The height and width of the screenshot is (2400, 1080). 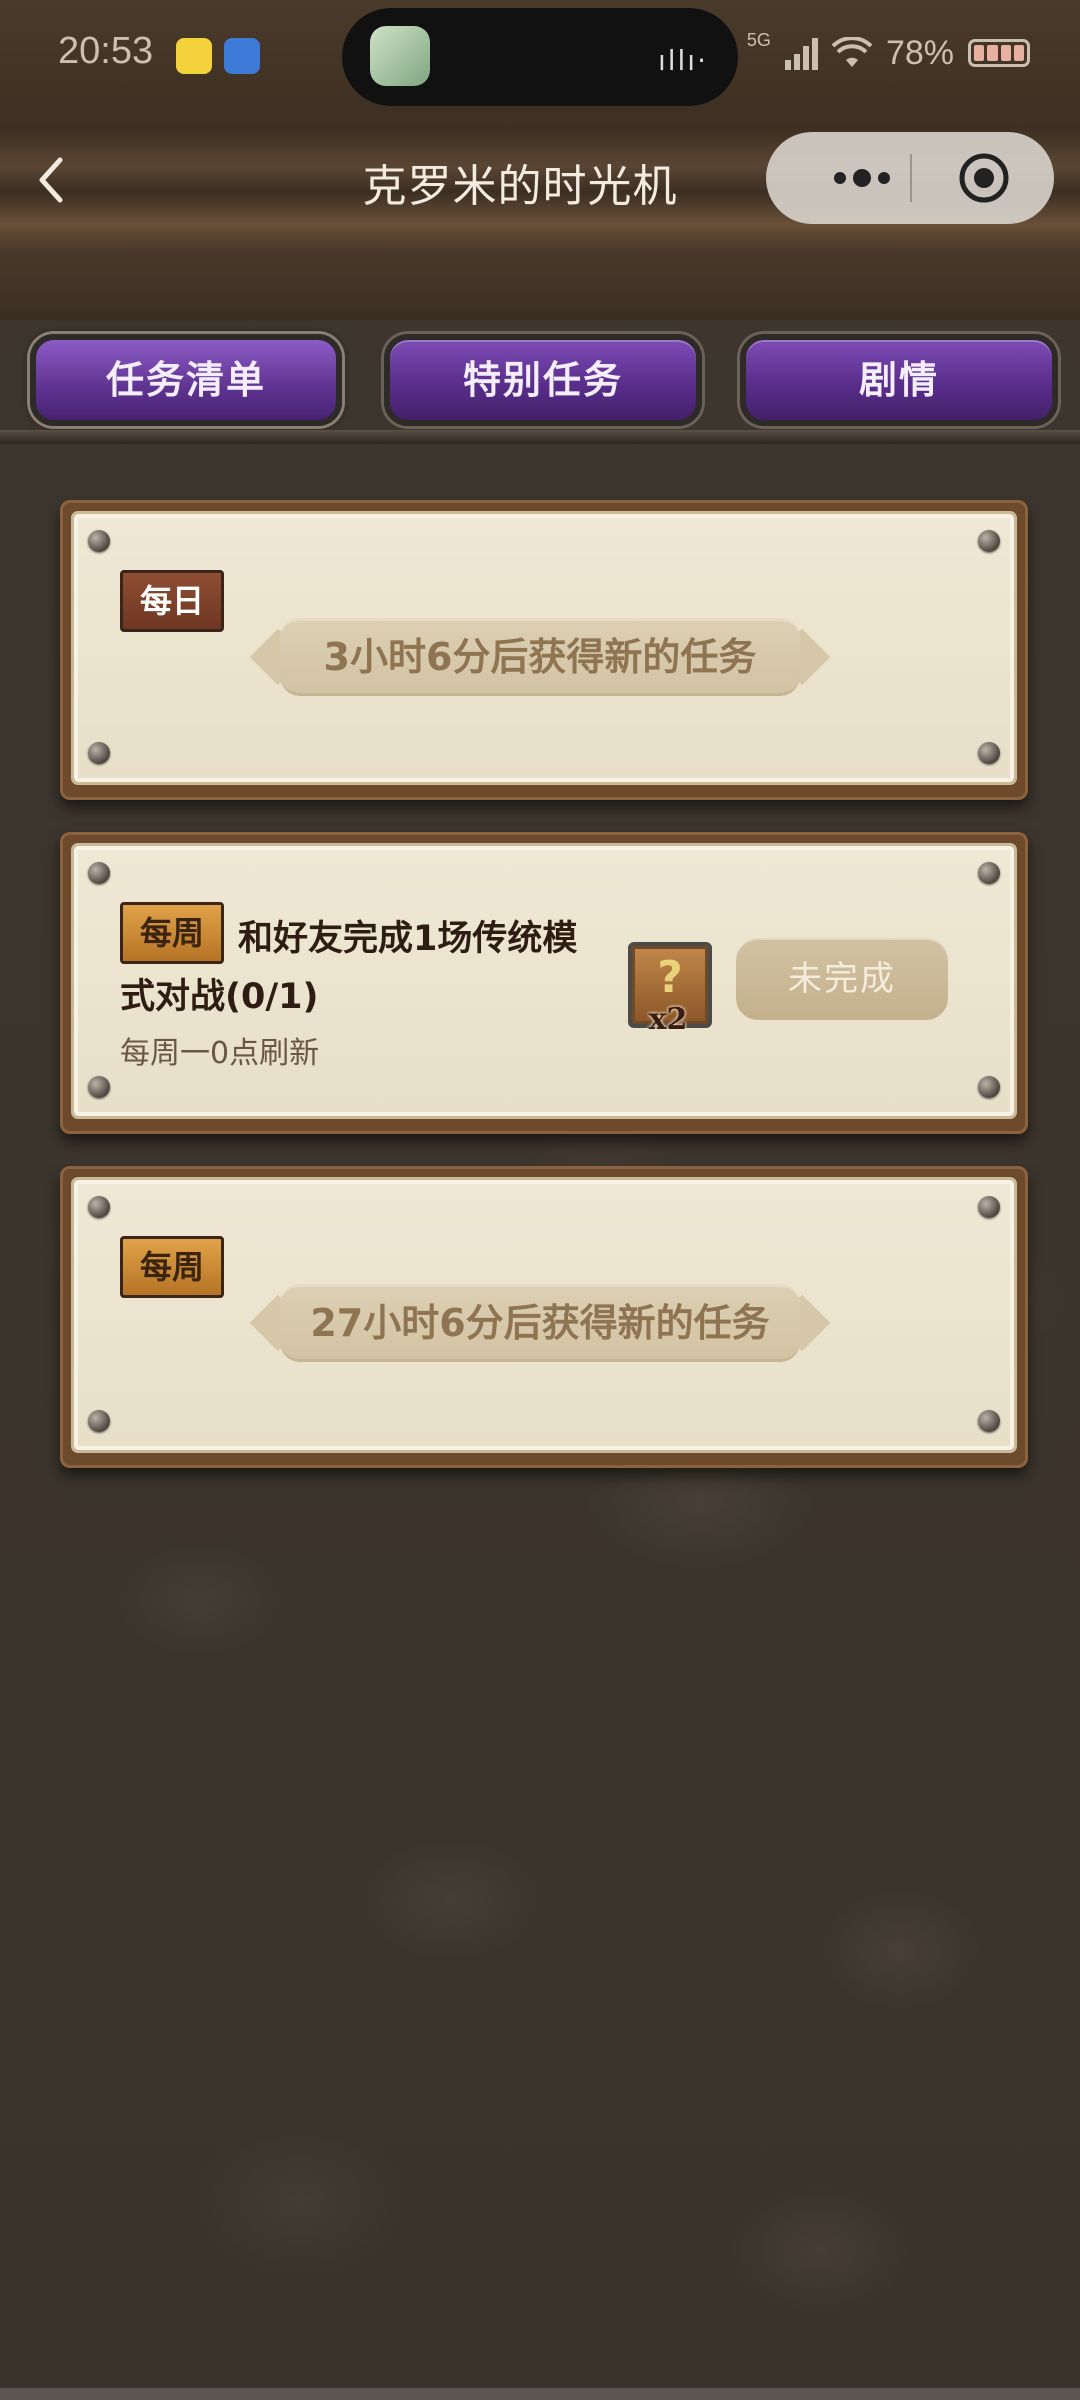 I want to click on close-miniapp-icon, so click(x=984, y=178).